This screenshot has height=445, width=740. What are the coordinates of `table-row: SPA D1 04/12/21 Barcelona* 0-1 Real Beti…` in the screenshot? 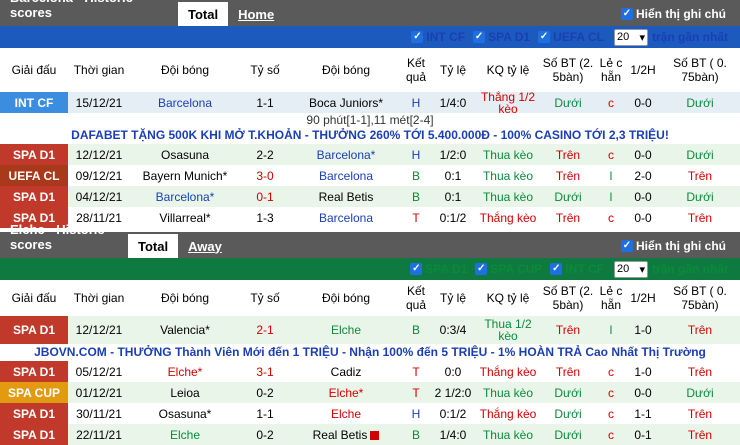 It's located at (370, 196).